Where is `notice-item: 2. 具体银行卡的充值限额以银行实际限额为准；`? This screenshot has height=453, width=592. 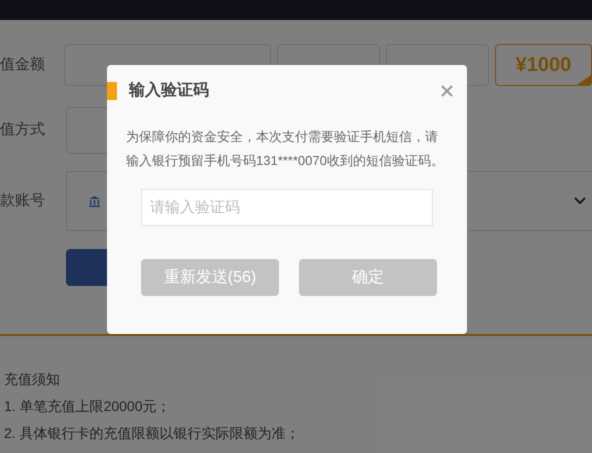 notice-item: 2. 具体银行卡的充值限额以银行实际限额为准； is located at coordinates (152, 433).